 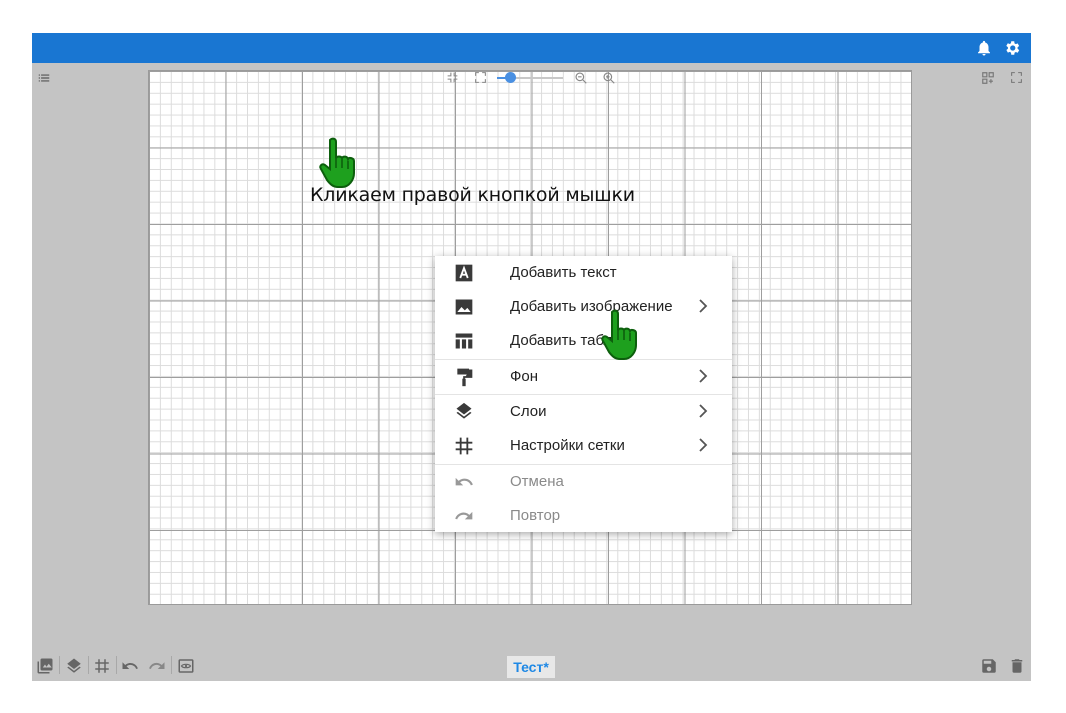 What do you see at coordinates (988, 78) in the screenshot?
I see `grid-add-icon` at bounding box center [988, 78].